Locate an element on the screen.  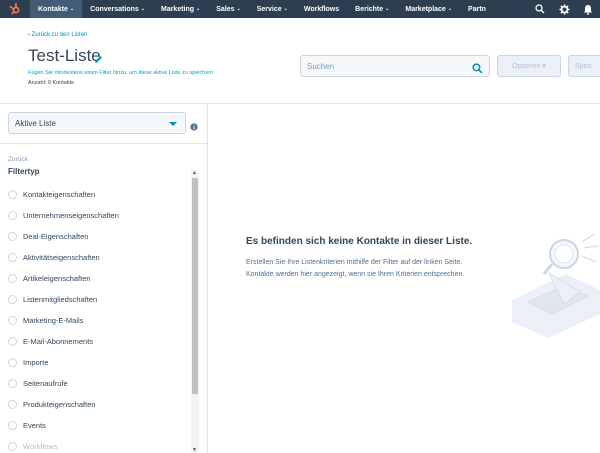
nav-item-conversations: Conversations ⌄ is located at coordinates (117, 9).